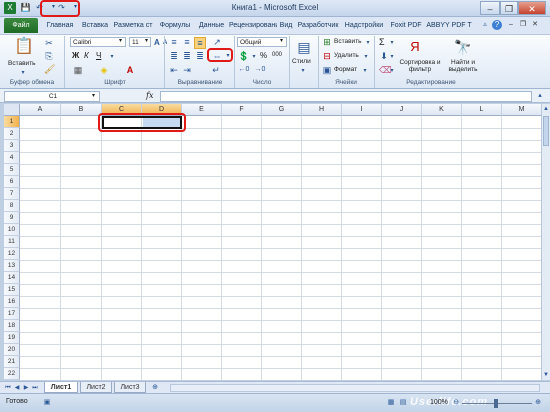  Describe the element at coordinates (174, 56) in the screenshot. I see `align-left-icon: ≣` at that location.